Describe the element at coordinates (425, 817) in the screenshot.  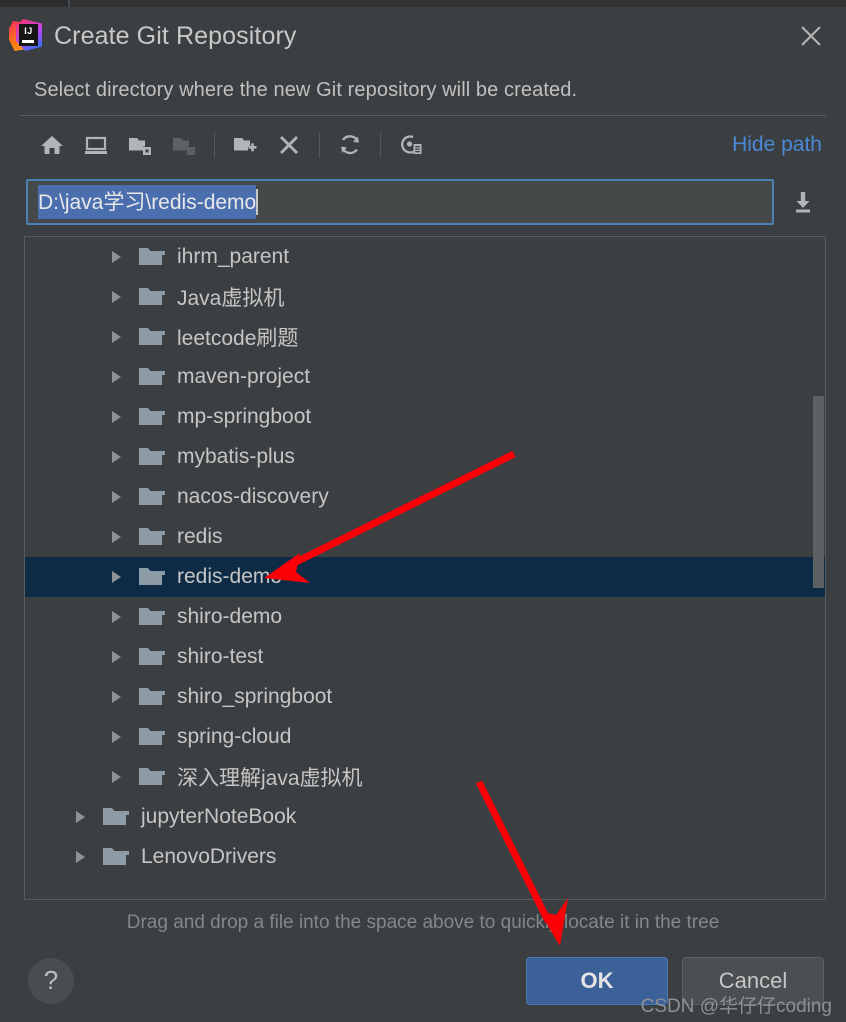
I see `tree-row: jupyterNoteBook` at that location.